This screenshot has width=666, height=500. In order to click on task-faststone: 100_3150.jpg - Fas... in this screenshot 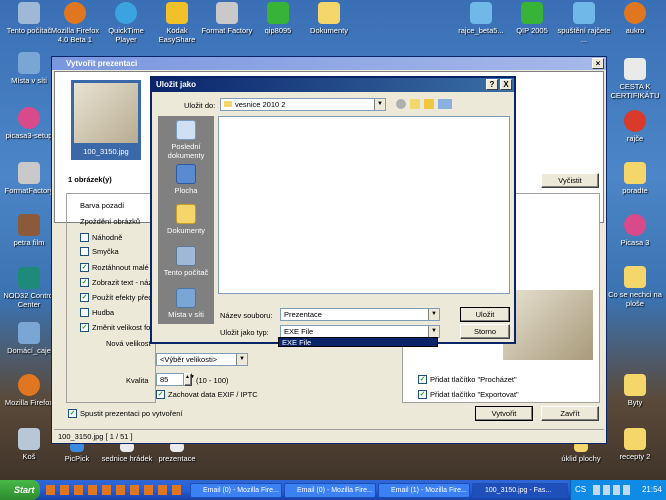, I will do `click(520, 490)`.